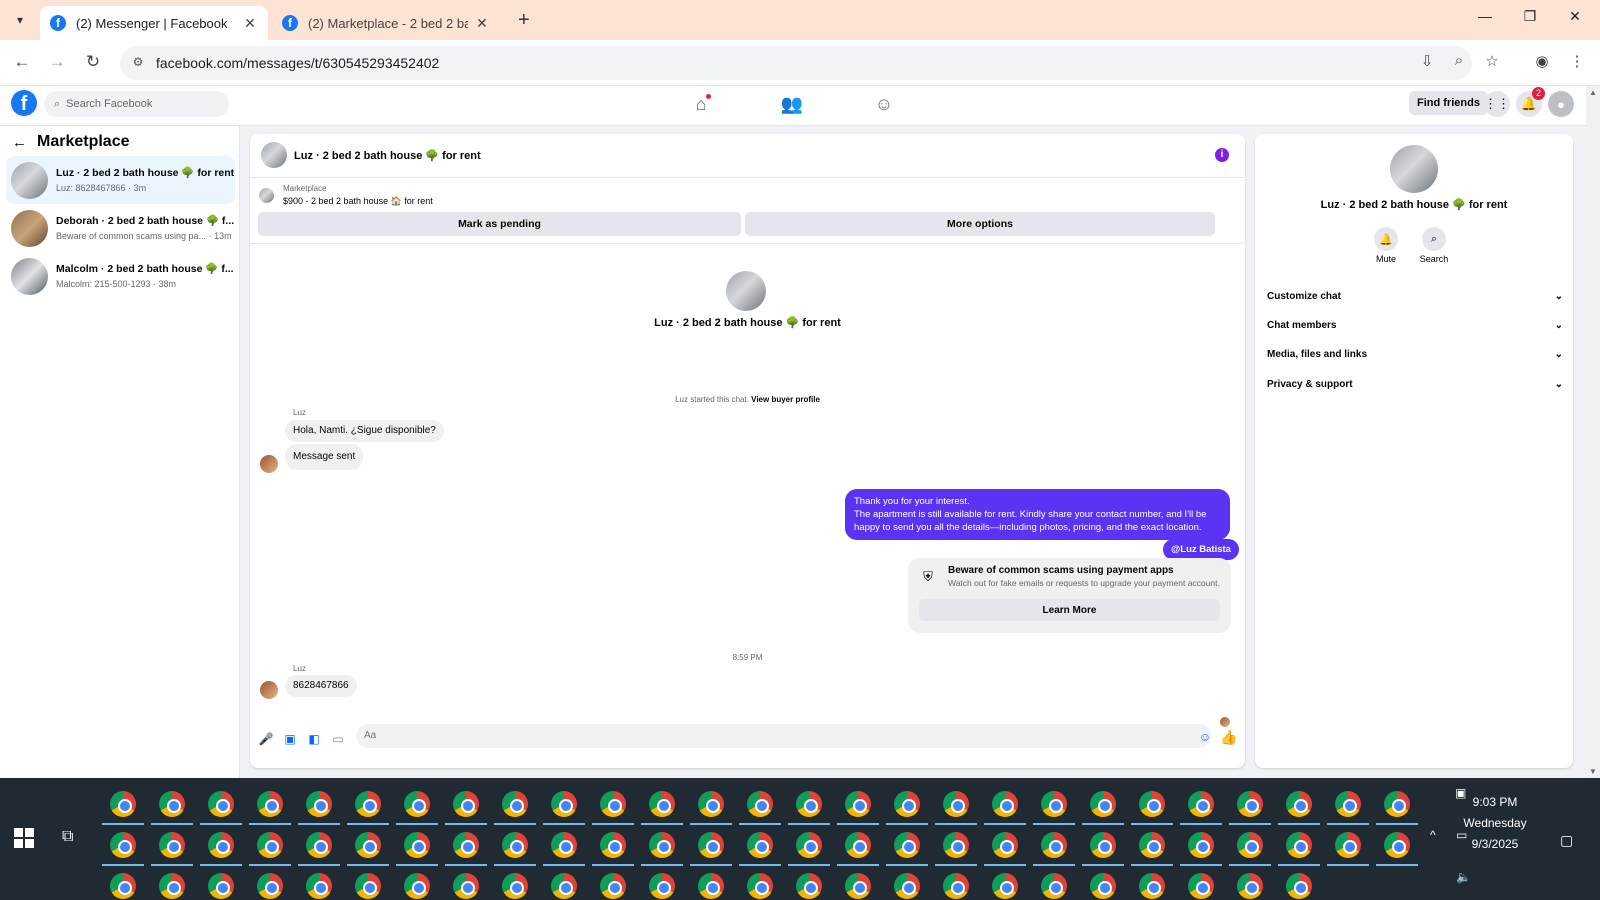 The image size is (1600, 900). I want to click on chat-title: Luz · 2 bed 2 bath house 🌳 for rent, so click(387, 155).